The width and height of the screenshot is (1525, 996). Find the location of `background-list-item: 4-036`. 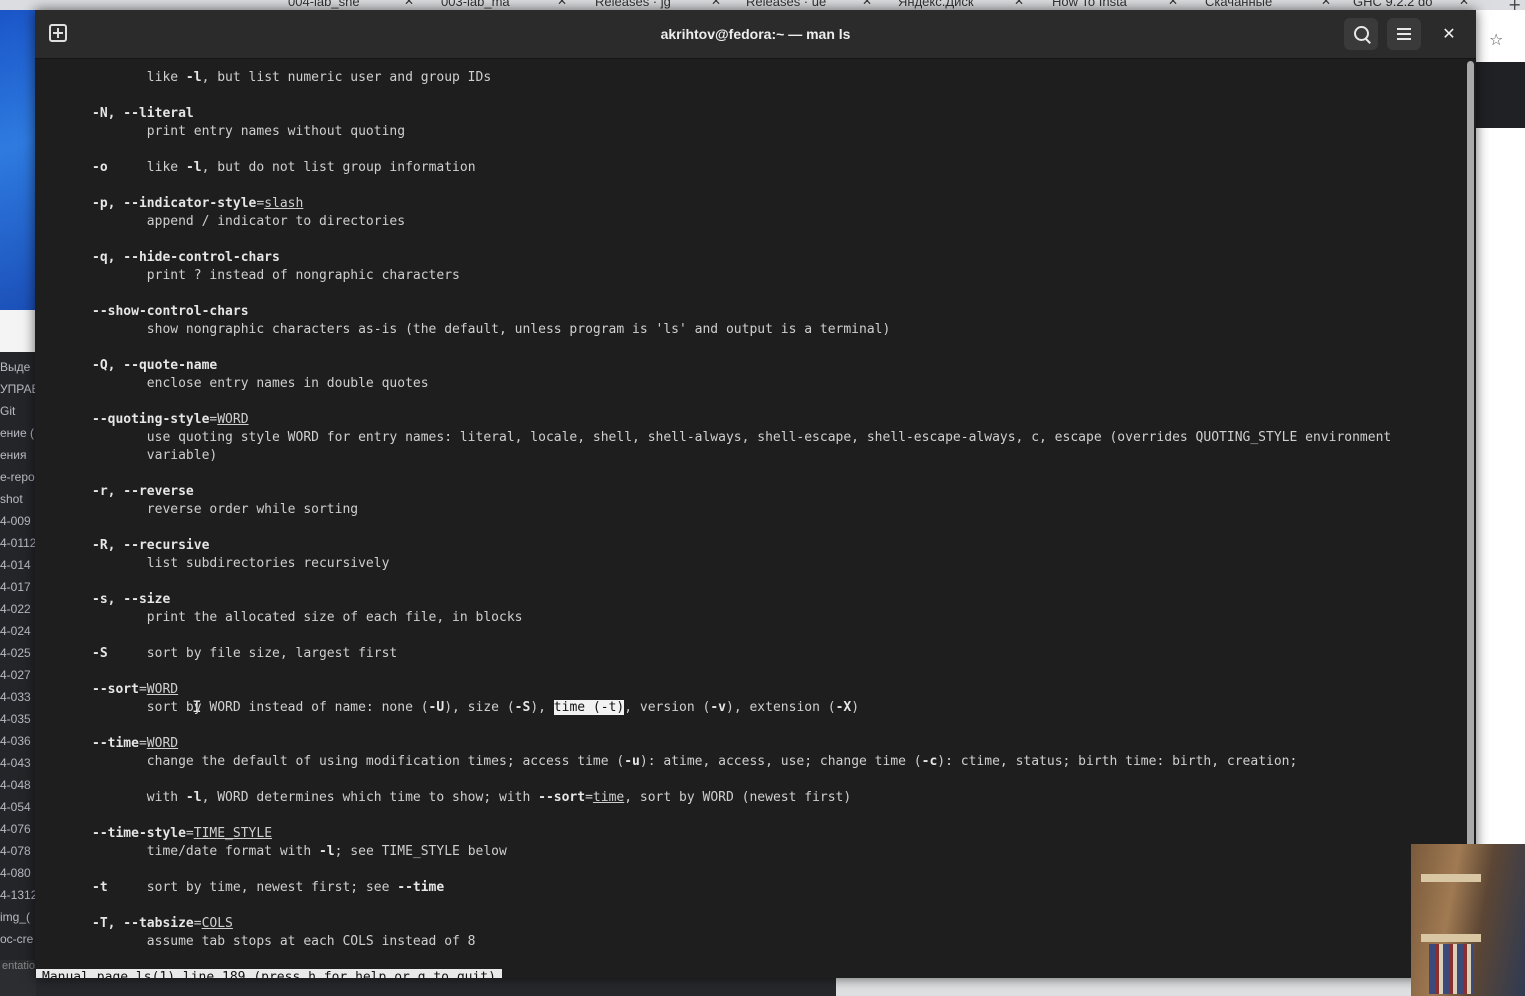

background-list-item: 4-036 is located at coordinates (15, 741).